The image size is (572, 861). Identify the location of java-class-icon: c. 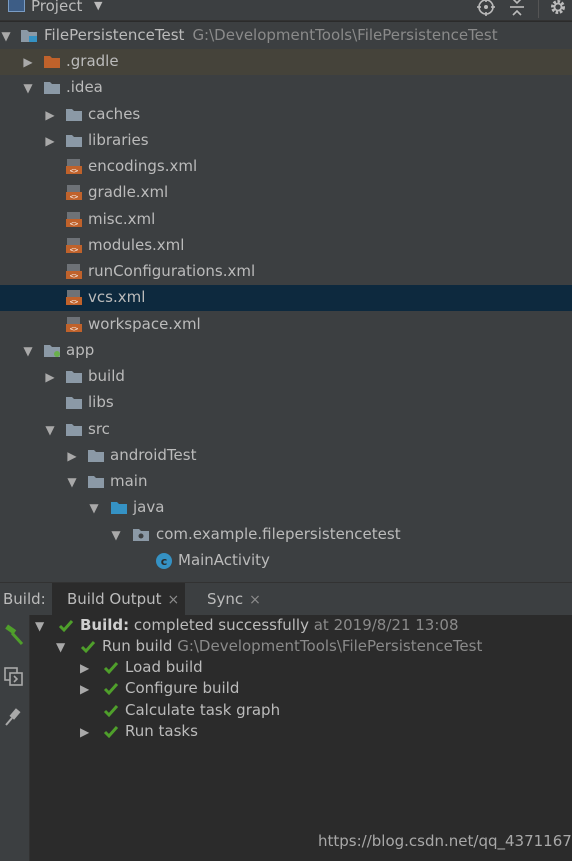
(164, 561).